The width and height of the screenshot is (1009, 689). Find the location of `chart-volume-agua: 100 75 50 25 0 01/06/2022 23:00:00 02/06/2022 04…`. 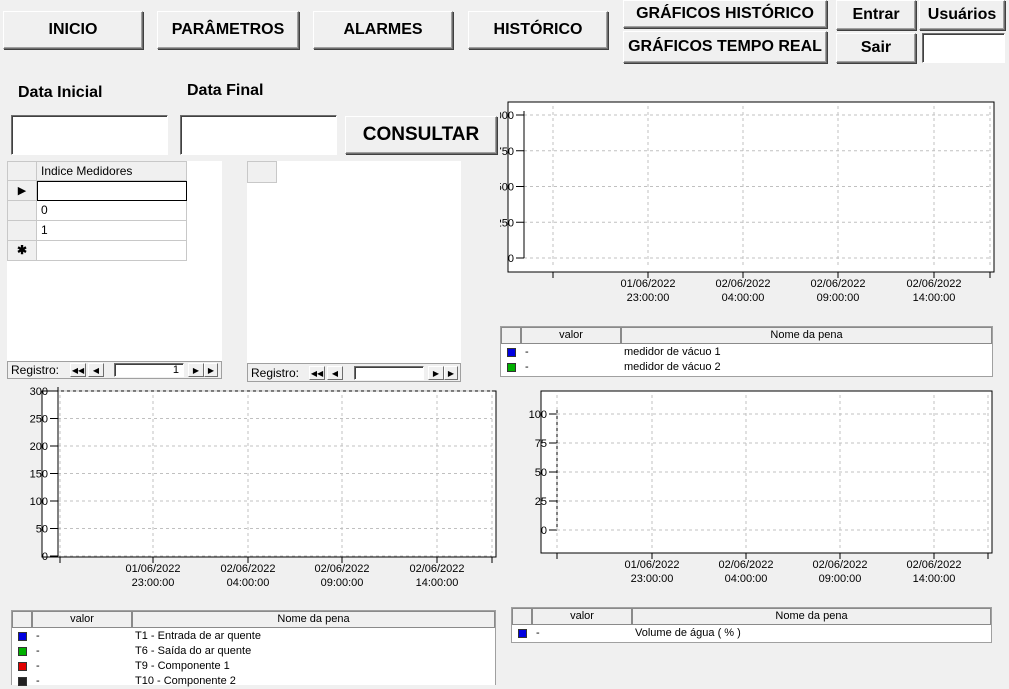

chart-volume-agua: 100 75 50 25 0 01/06/2022 23:00:00 02/06/2022 04… is located at coordinates (750, 489).